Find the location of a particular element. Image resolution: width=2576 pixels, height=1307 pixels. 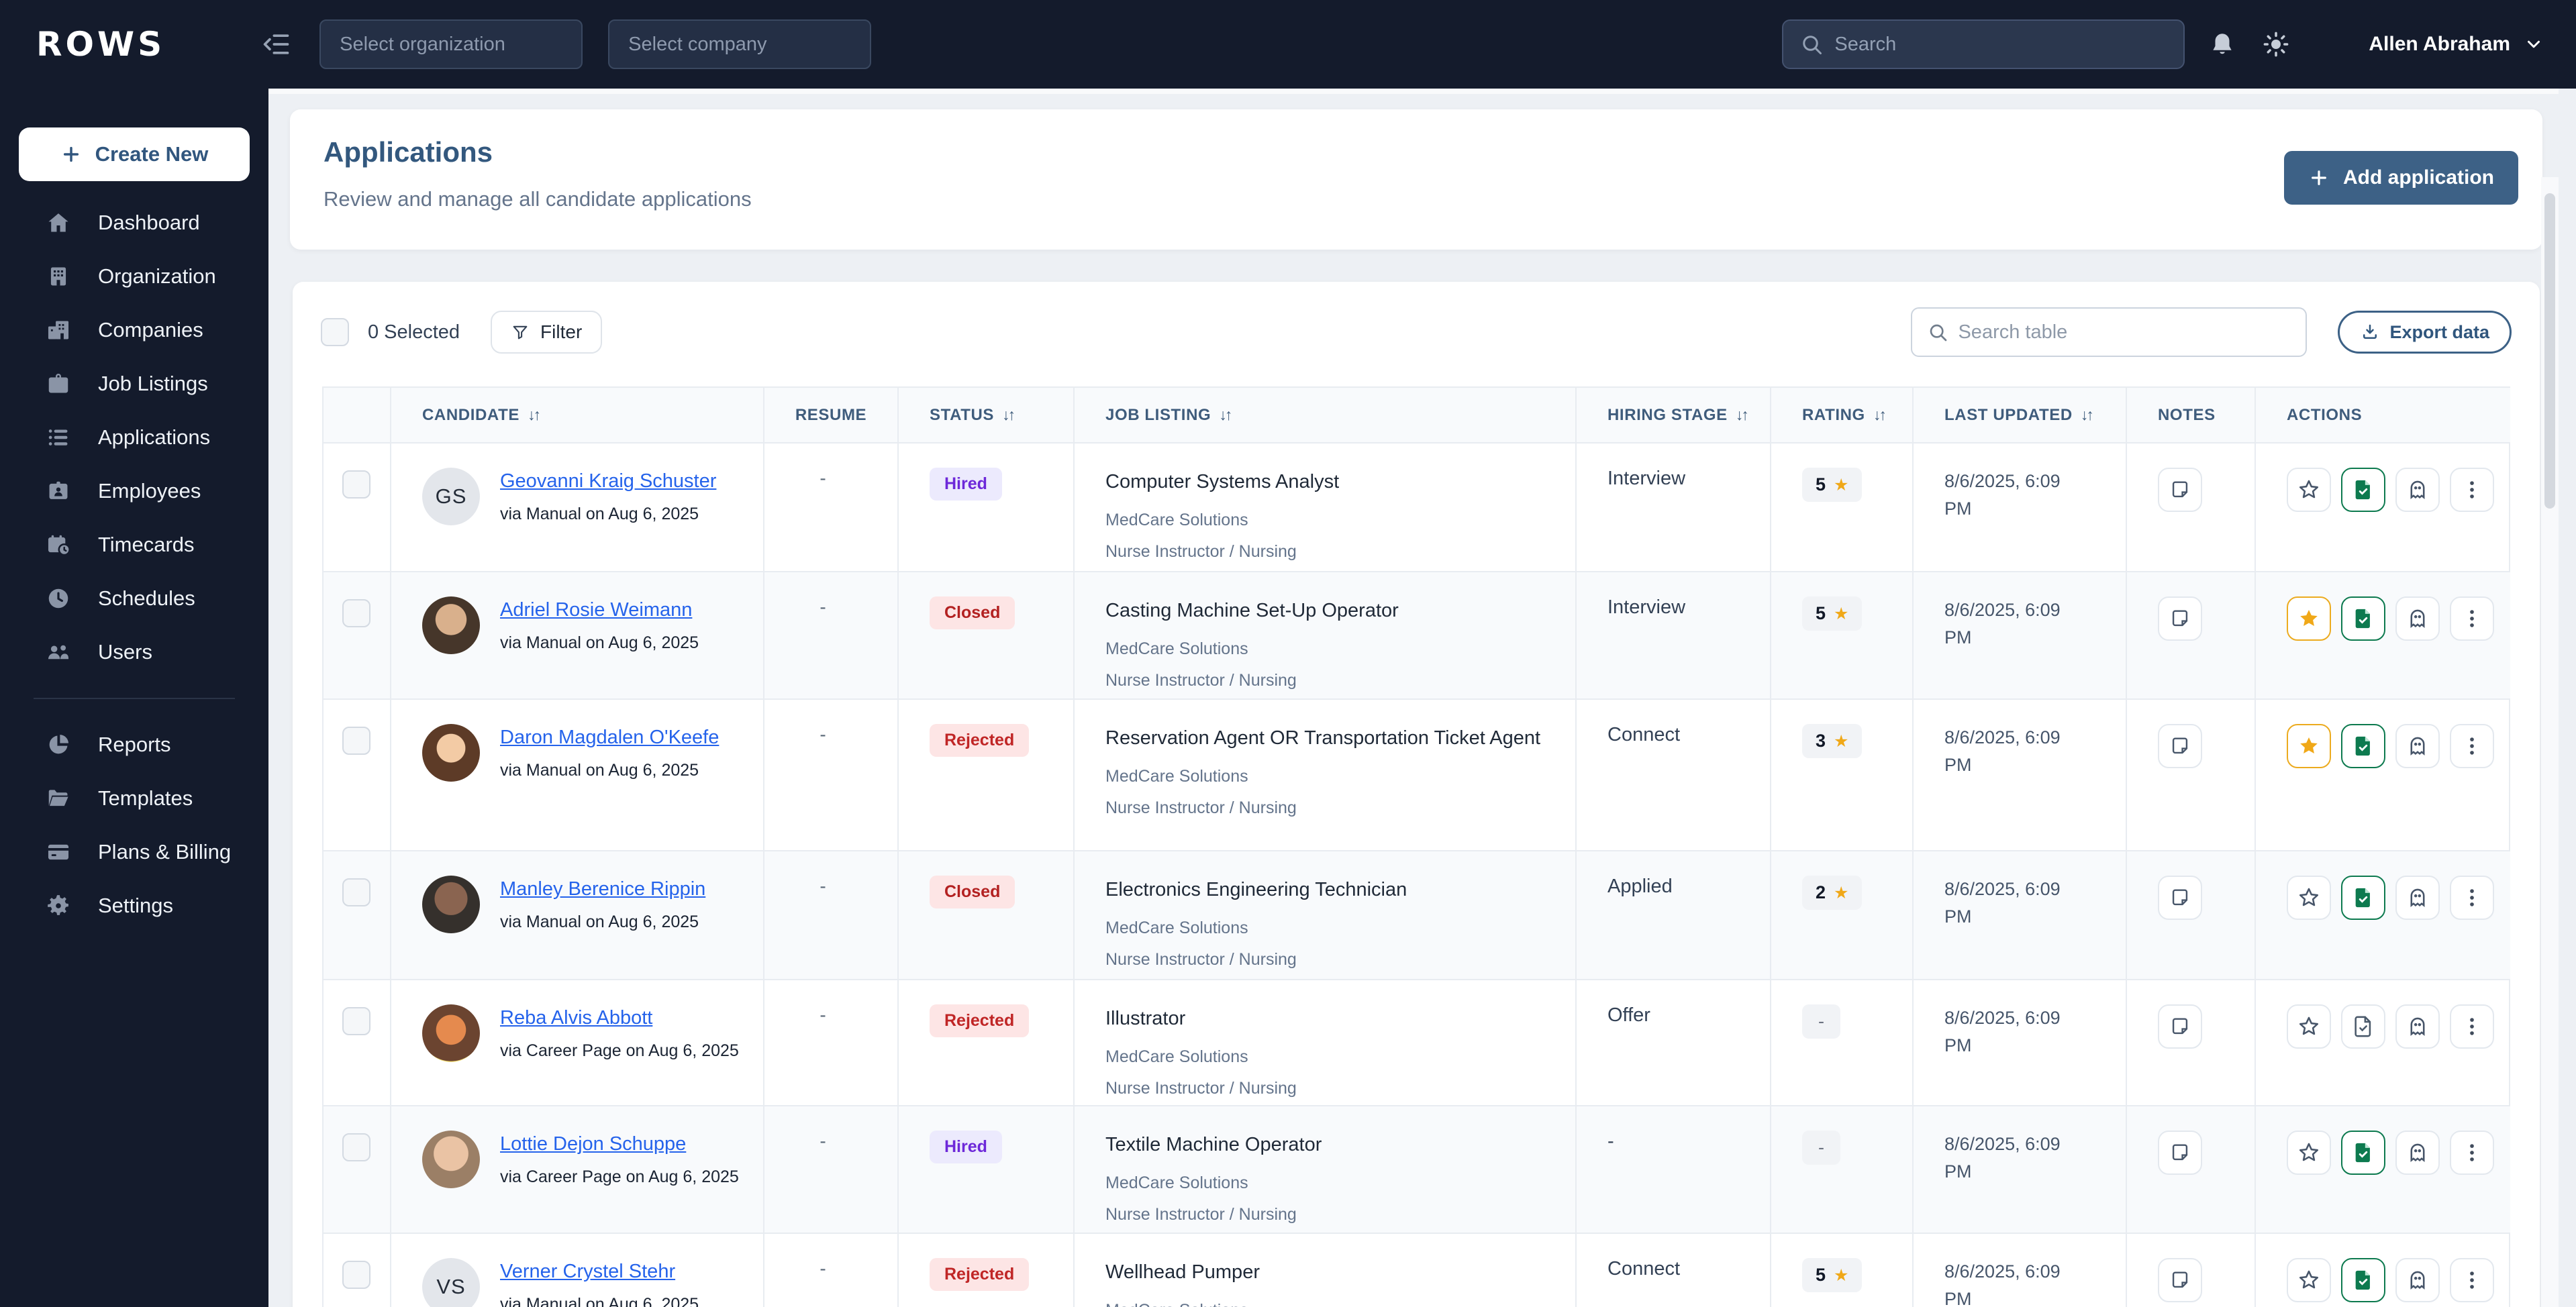

candidate-link: Adriel Rosie Weimann is located at coordinates (596, 608).